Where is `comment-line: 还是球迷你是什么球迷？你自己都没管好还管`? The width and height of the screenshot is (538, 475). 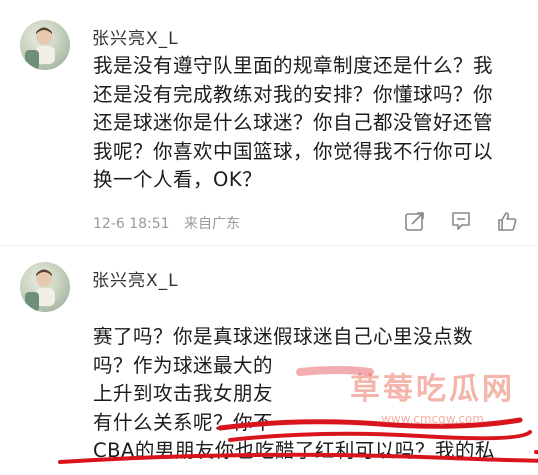 comment-line: 还是球迷你是什么球迷？你自己都没管好还管 is located at coordinates (293, 122).